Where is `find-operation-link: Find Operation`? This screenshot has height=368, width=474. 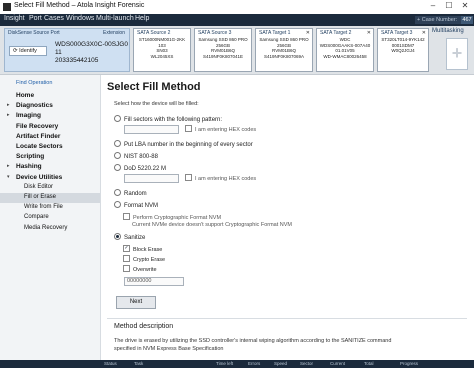
find-operation-link: Find Operation is located at coordinates (34, 83).